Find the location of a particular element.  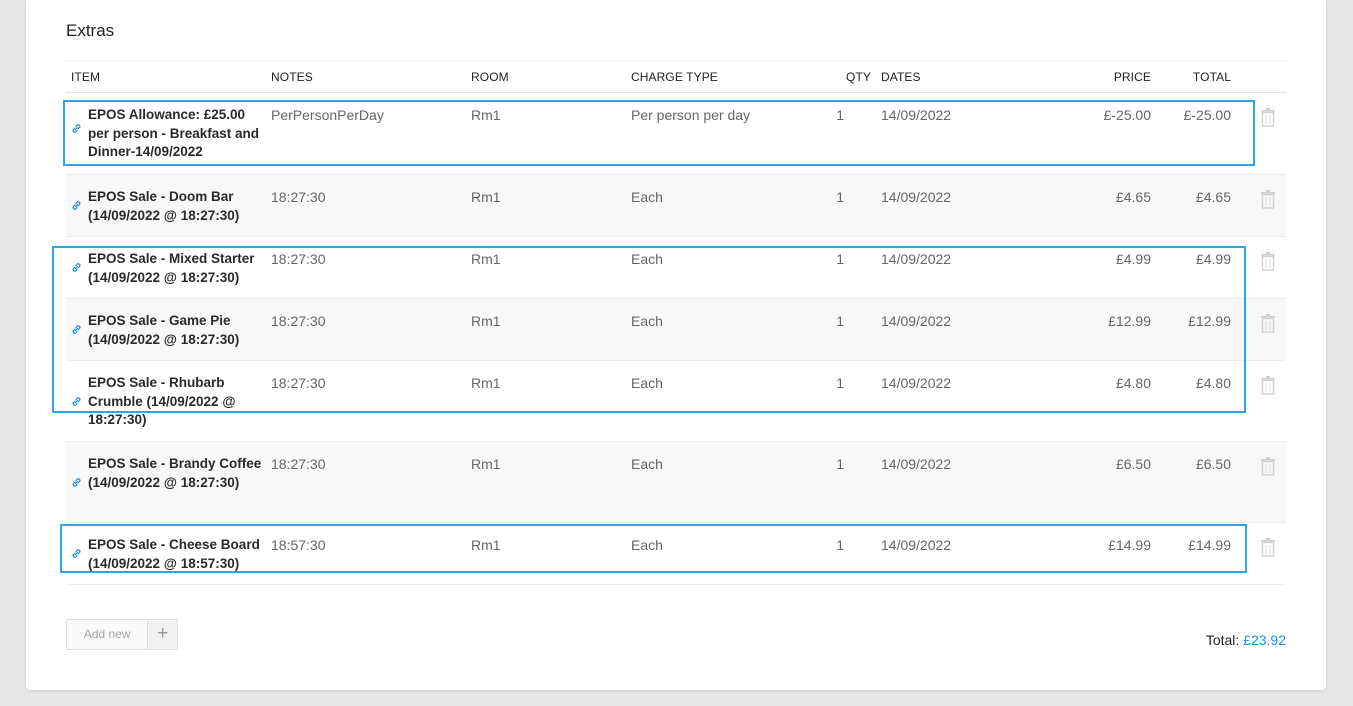

charge-type-cell: Per person per day is located at coordinates (691, 115).